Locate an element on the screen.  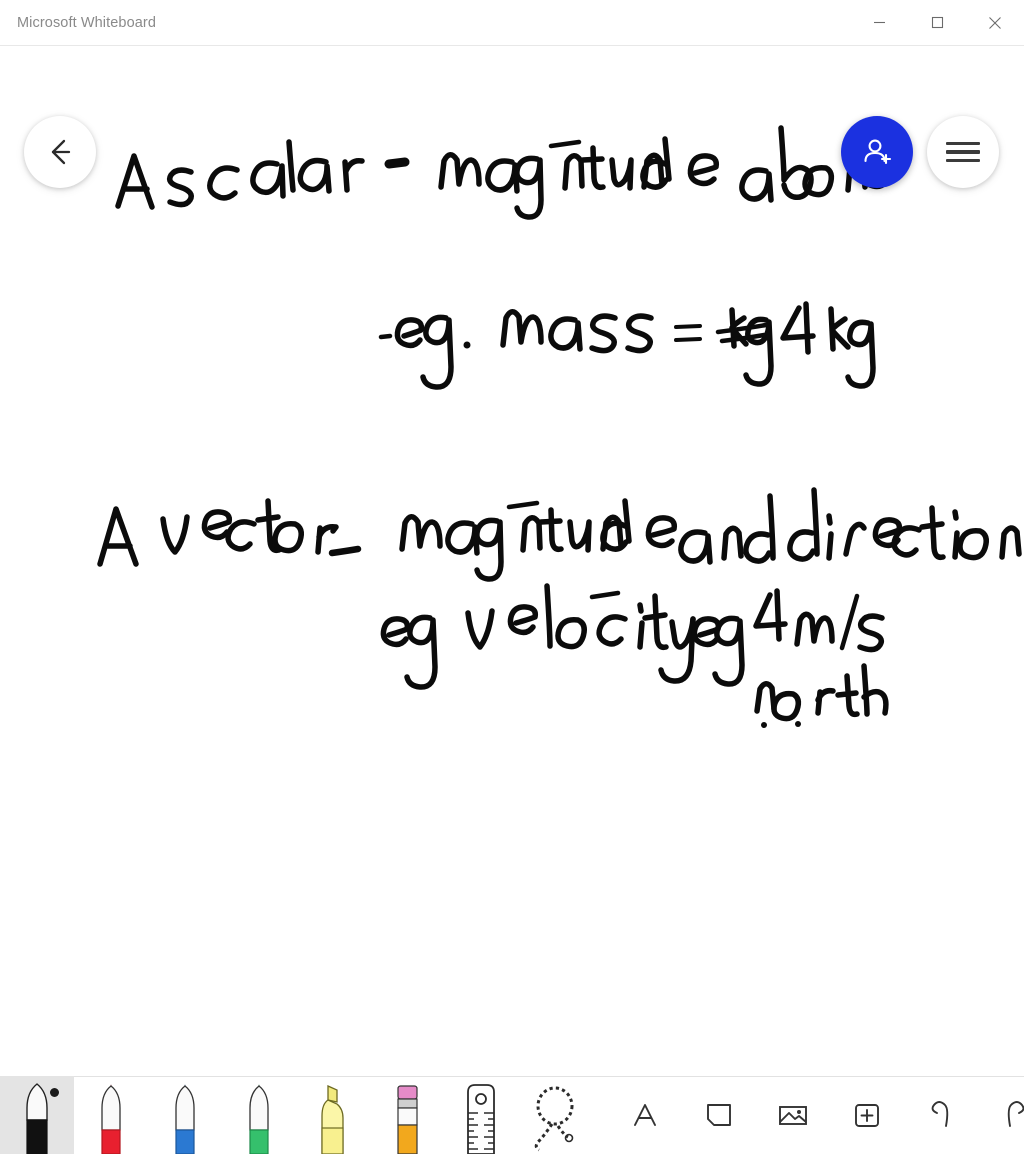
back-button is located at coordinates (60, 152).